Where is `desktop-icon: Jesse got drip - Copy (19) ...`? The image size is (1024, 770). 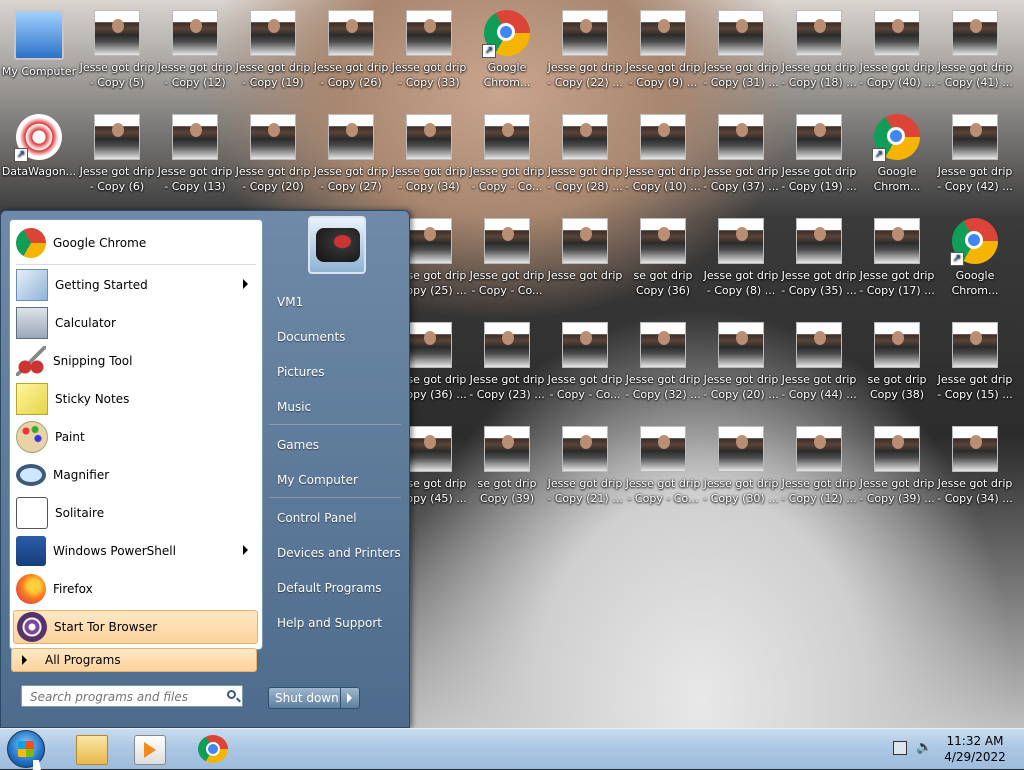
desktop-icon: Jesse got drip - Copy (19) ... is located at coordinates (819, 158).